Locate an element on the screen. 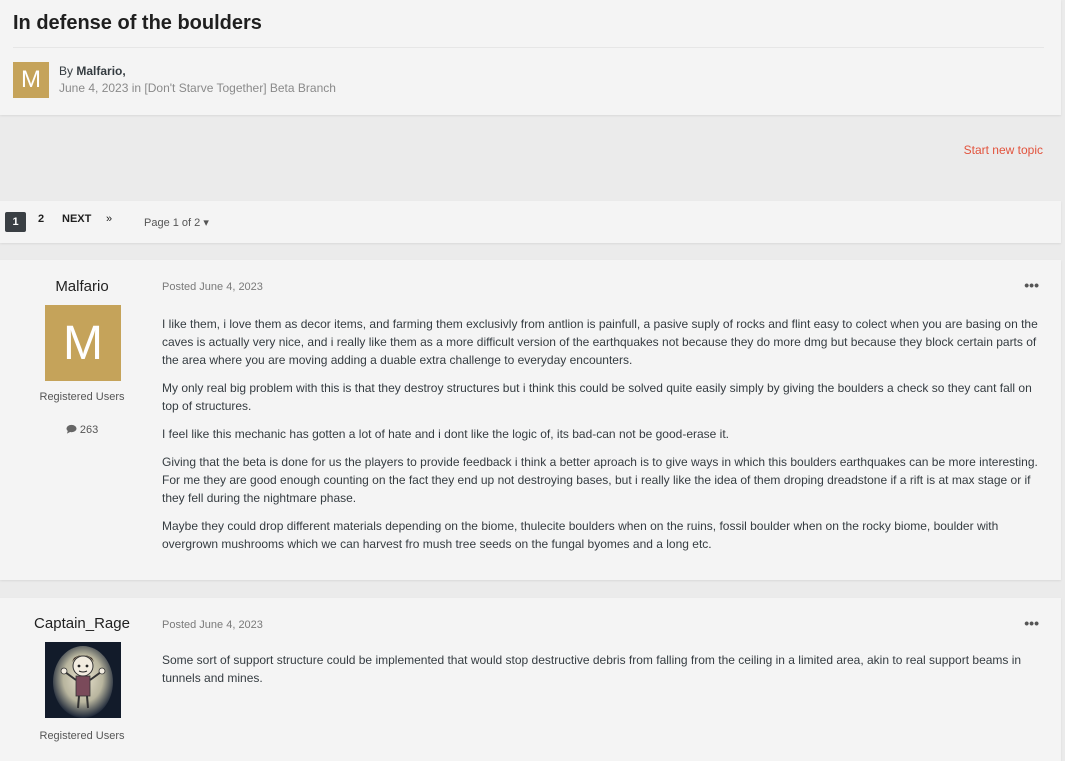 This screenshot has width=1065, height=761. last-page-icon: » is located at coordinates (109, 219).